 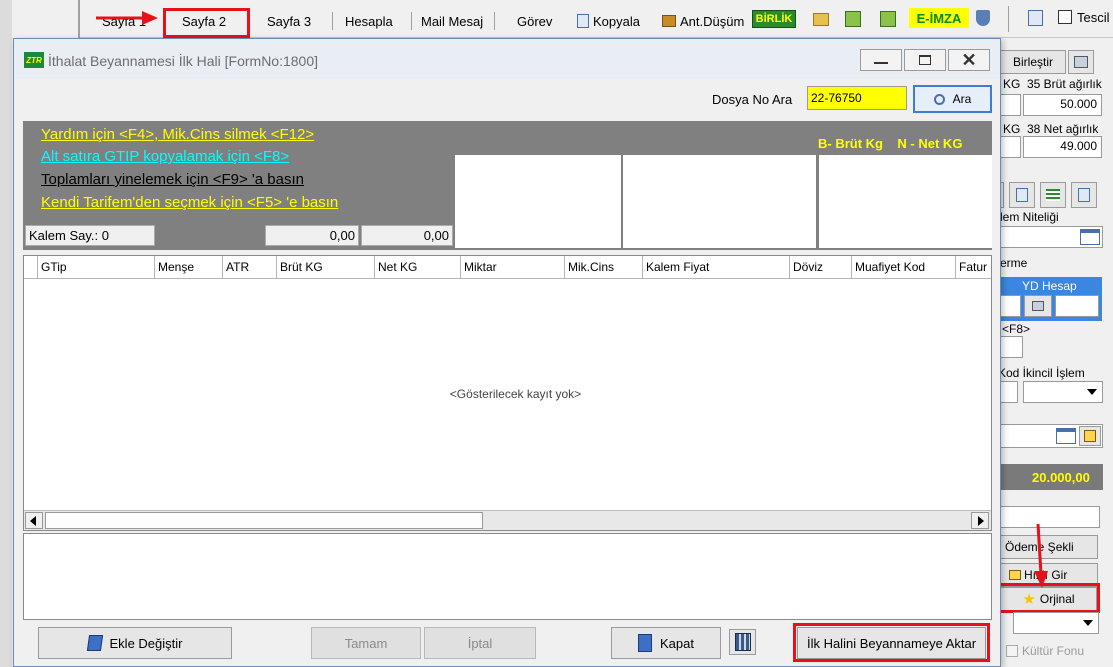 I want to click on ekle-degistir-button: Ekle Değiştir, so click(x=135, y=643).